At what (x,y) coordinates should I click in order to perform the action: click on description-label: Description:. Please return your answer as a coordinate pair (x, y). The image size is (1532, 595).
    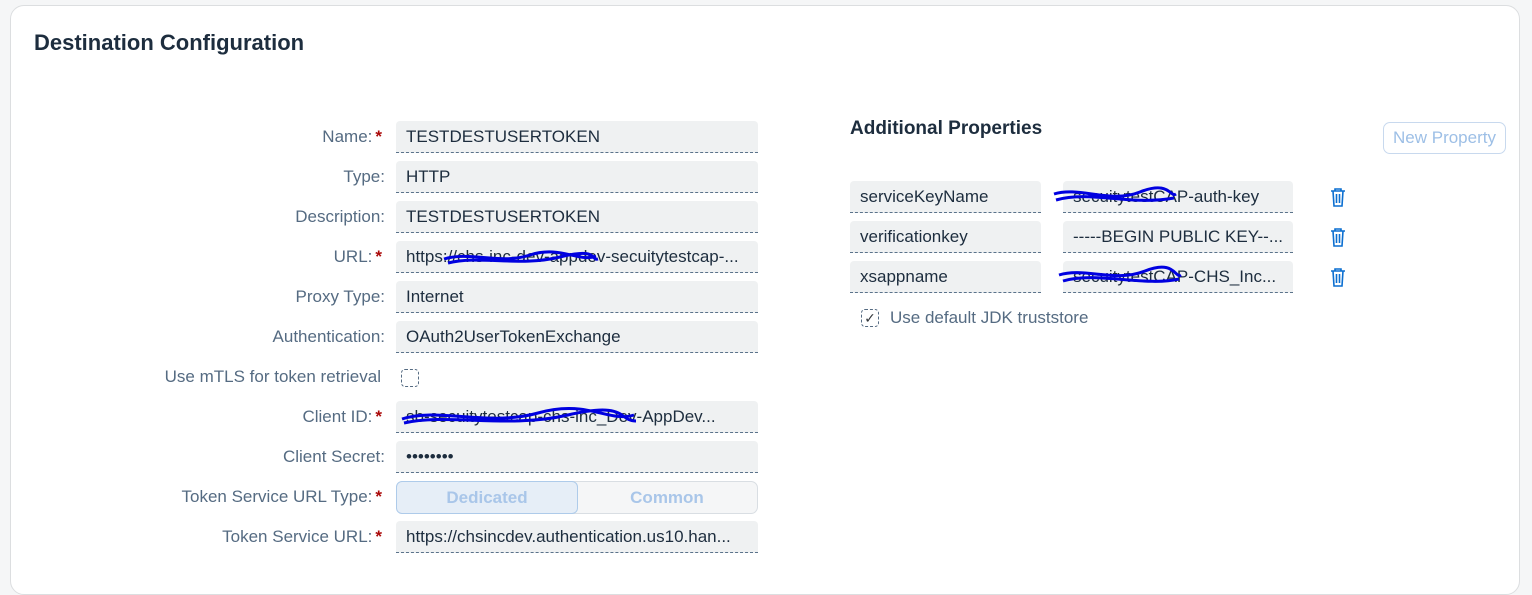
    Looking at the image, I should click on (340, 216).